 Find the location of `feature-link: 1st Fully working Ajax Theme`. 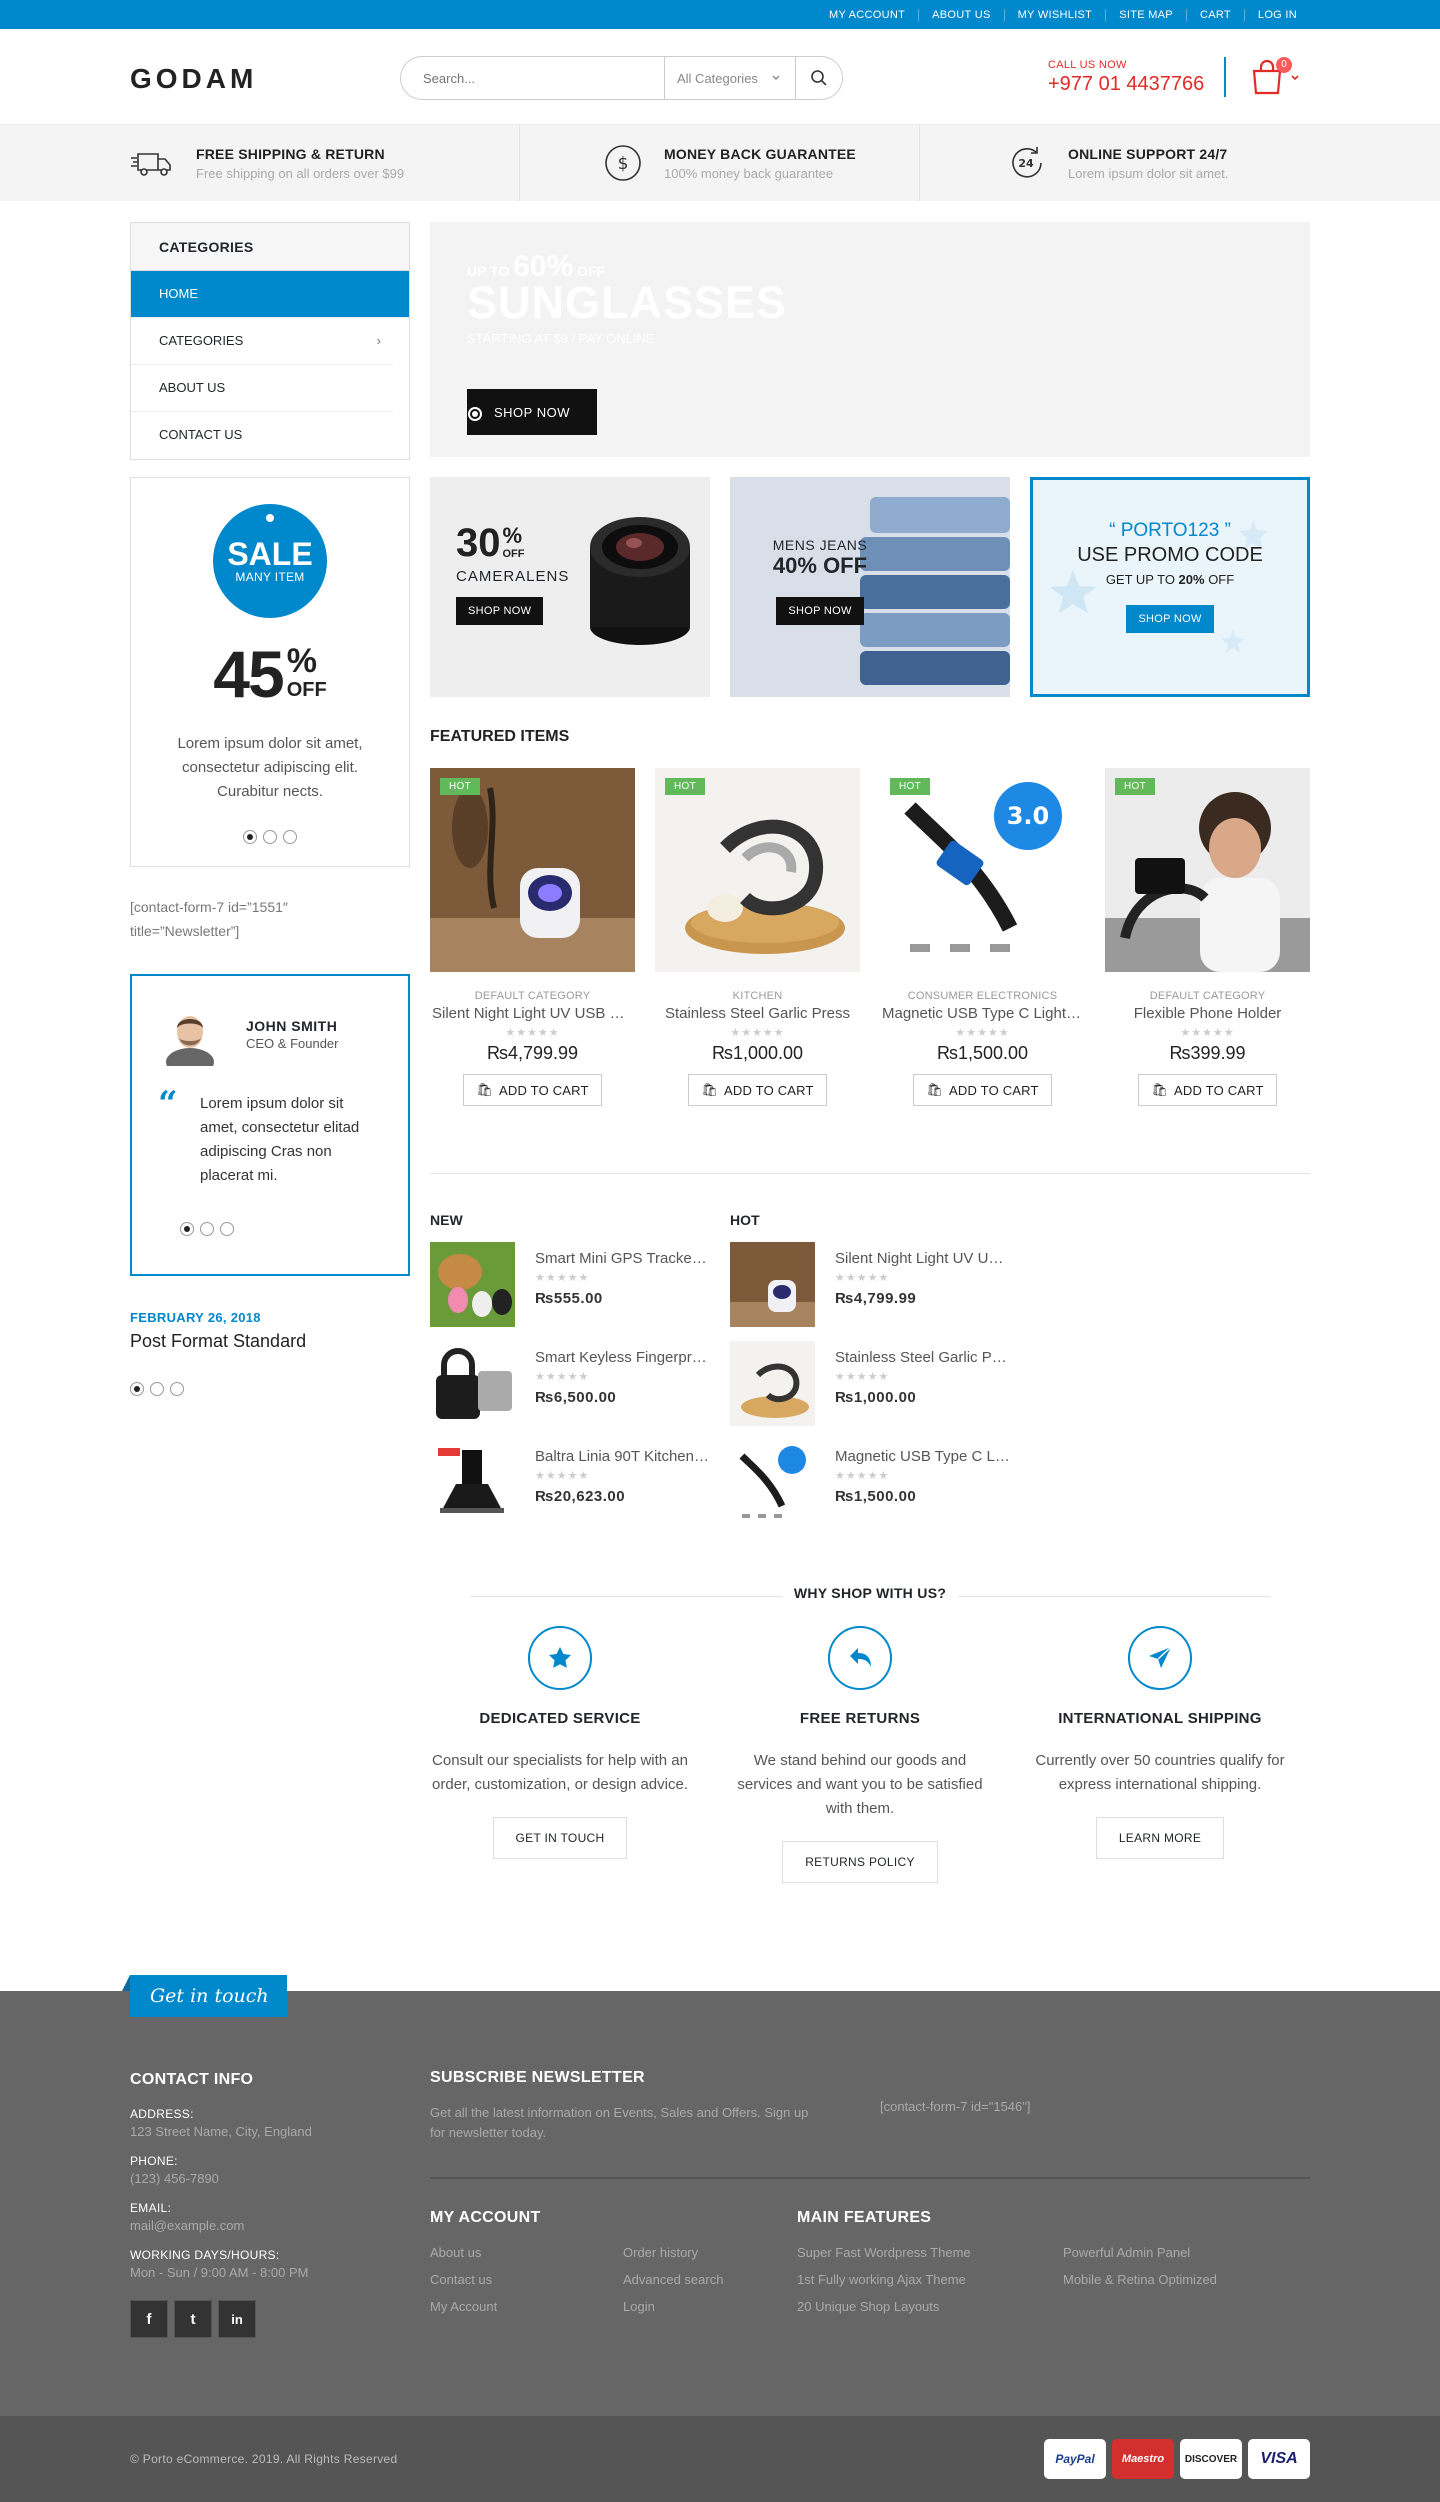

feature-link: 1st Fully working Ajax Theme is located at coordinates (930, 2279).